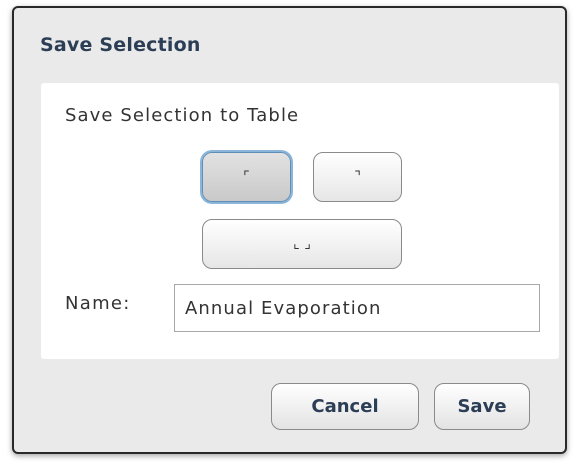 This screenshot has width=585, height=464. I want to click on top-left-corner-icon: ⌜, so click(246, 177).